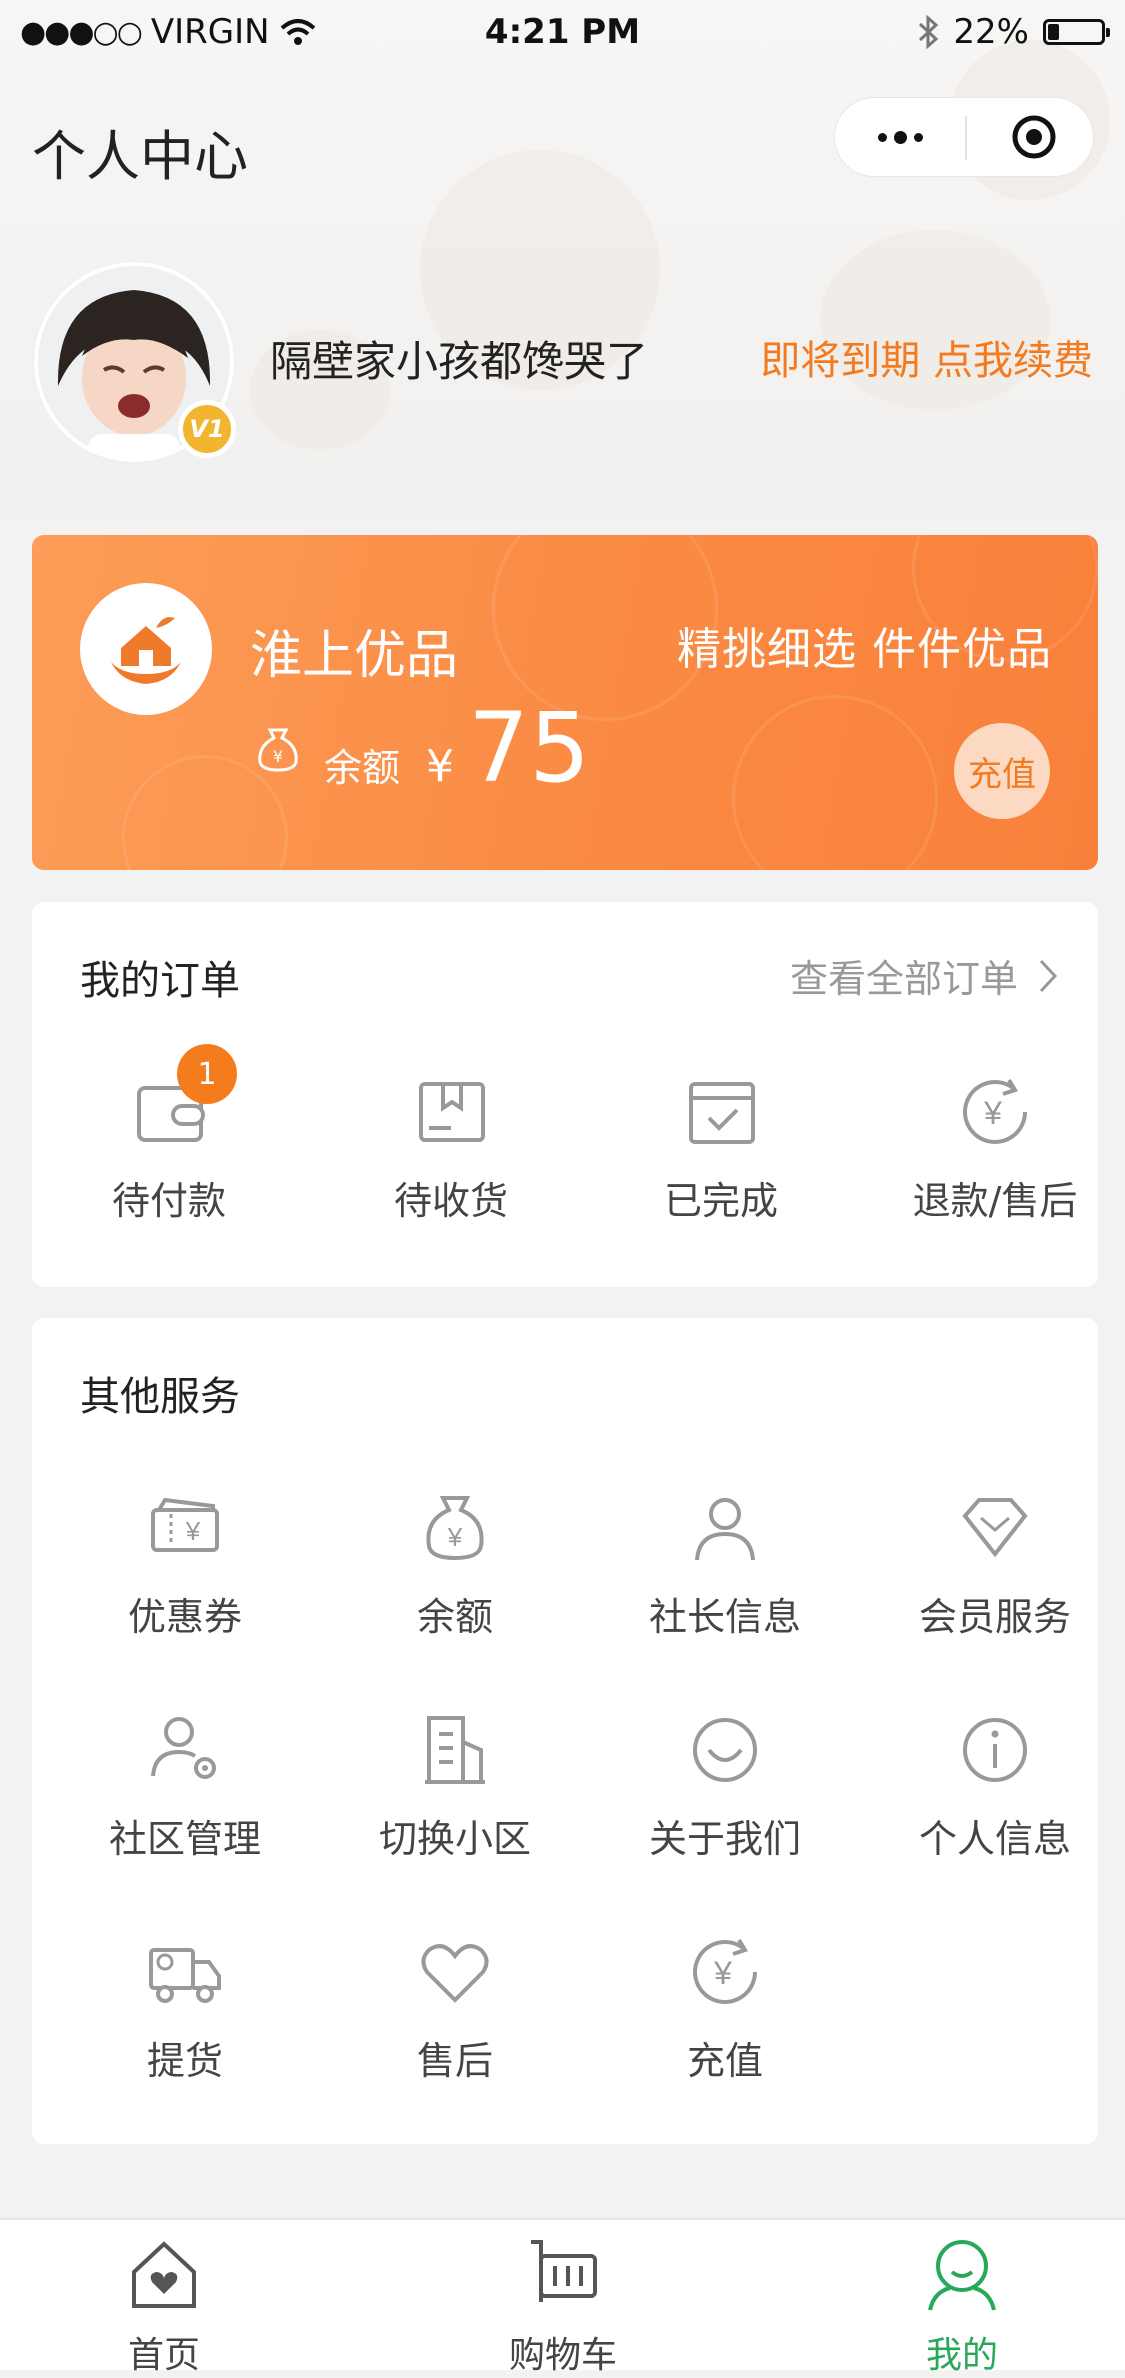  I want to click on balance-row: ¥ 余额 ¥ 75, so click(420, 748).